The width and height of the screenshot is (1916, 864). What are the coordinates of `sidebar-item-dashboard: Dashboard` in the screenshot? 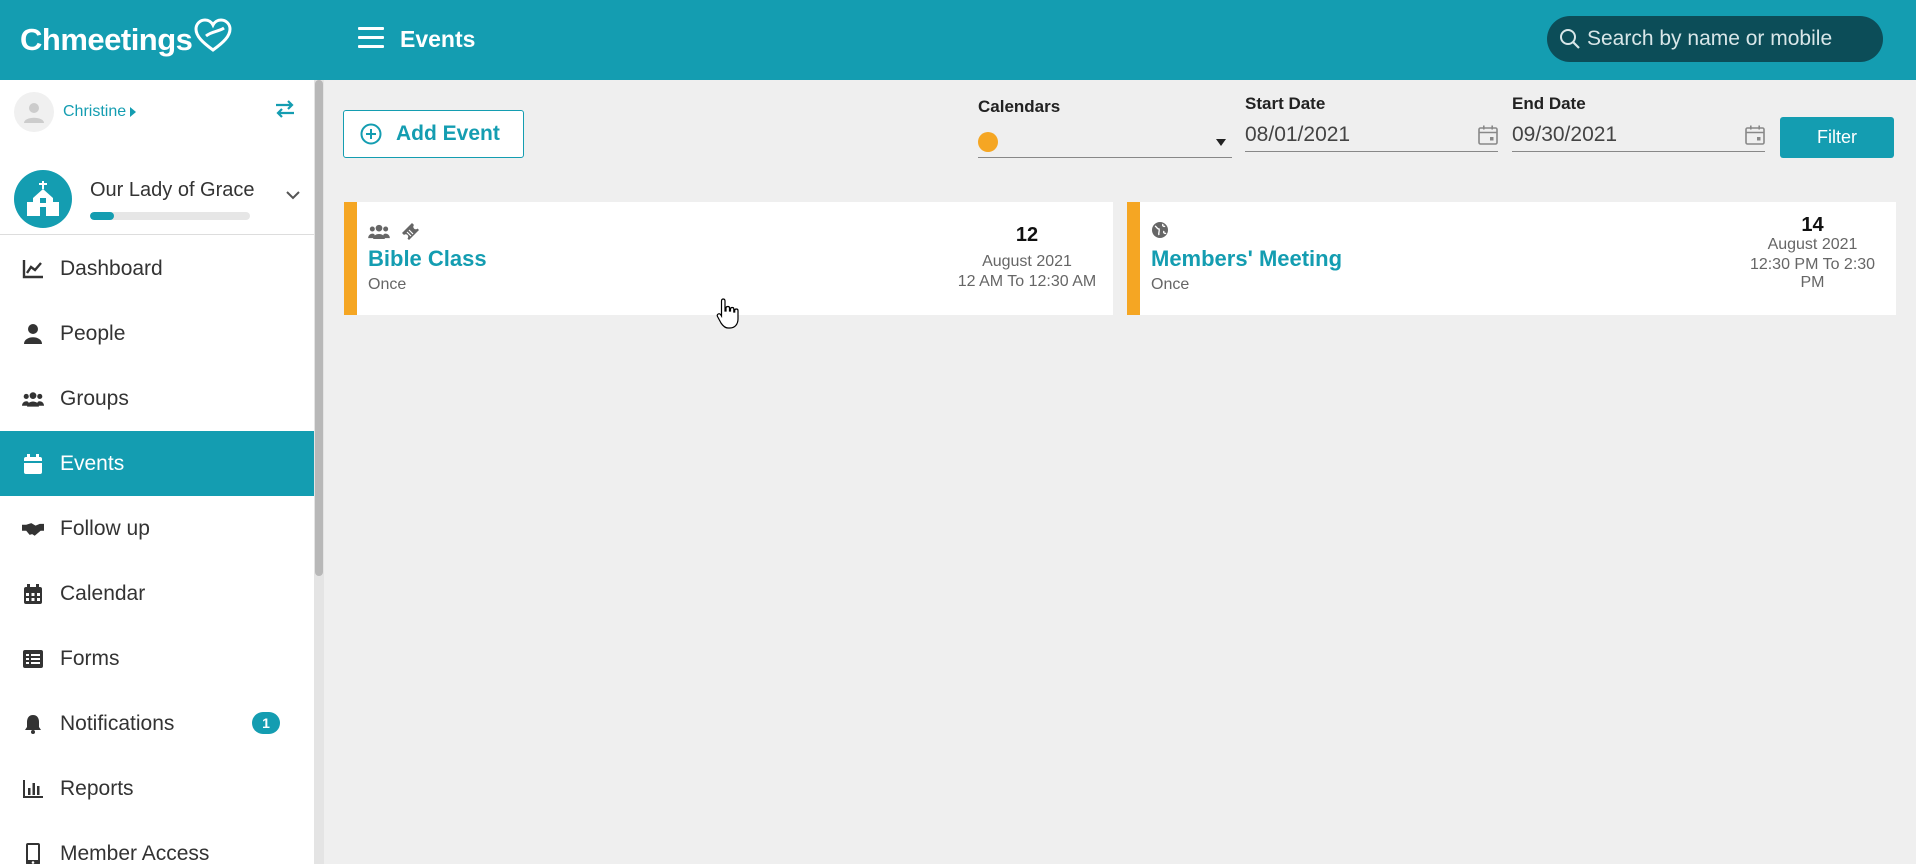 It's located at (157, 268).